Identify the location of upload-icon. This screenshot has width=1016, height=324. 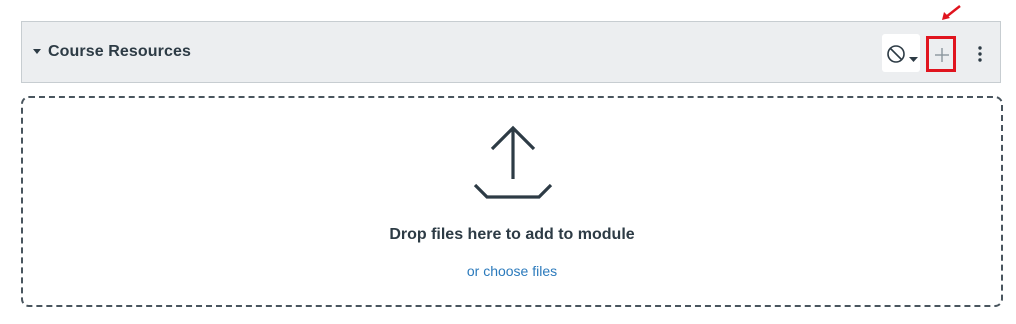
(513, 162).